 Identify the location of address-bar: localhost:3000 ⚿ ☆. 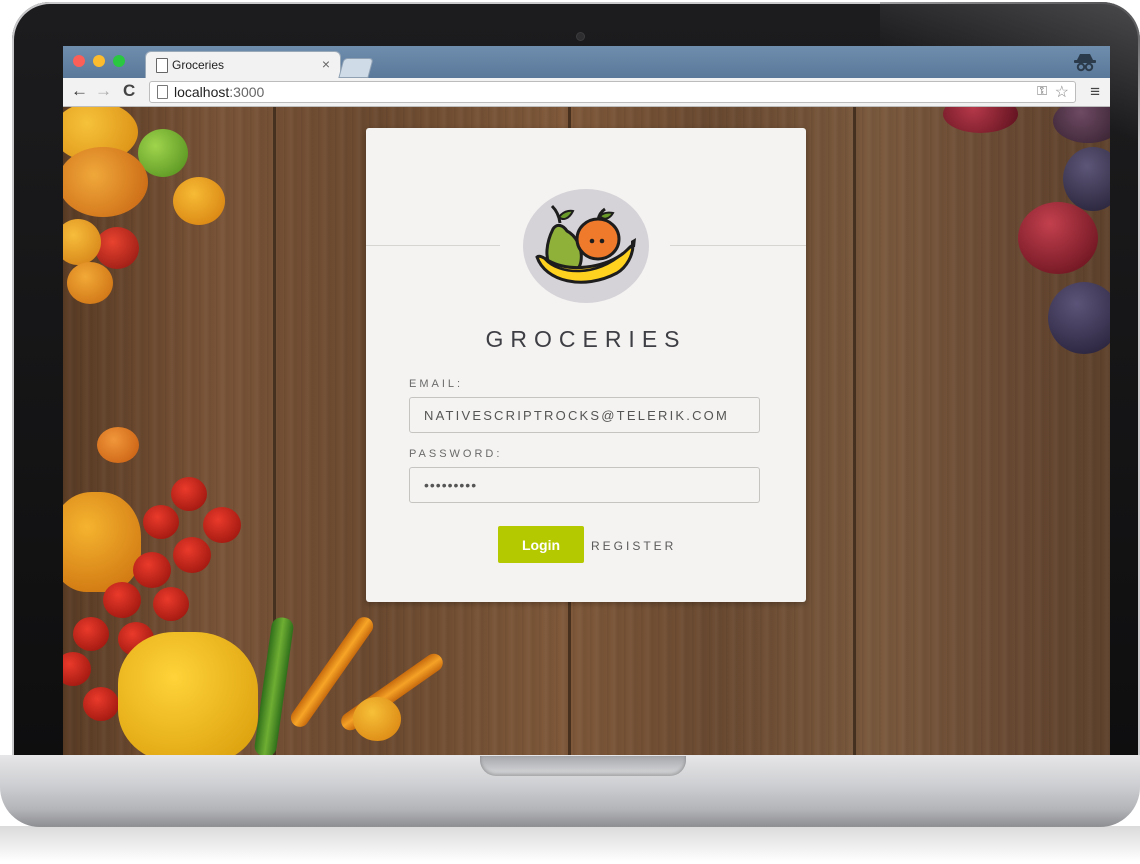
(612, 92).